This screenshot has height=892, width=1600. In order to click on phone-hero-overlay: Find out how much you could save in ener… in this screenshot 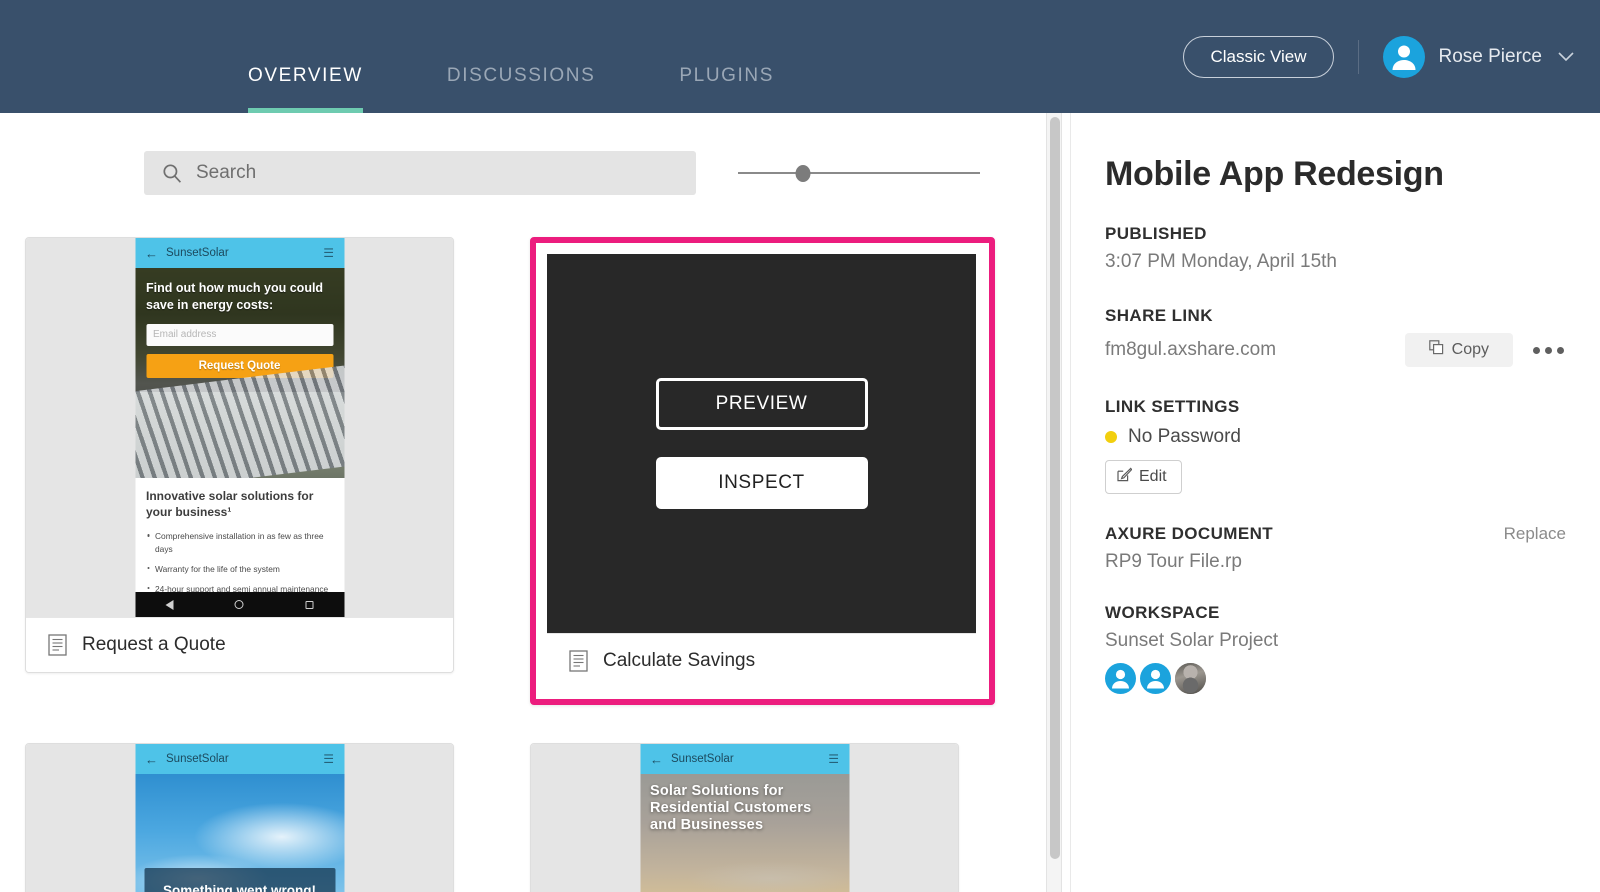, I will do `click(239, 330)`.